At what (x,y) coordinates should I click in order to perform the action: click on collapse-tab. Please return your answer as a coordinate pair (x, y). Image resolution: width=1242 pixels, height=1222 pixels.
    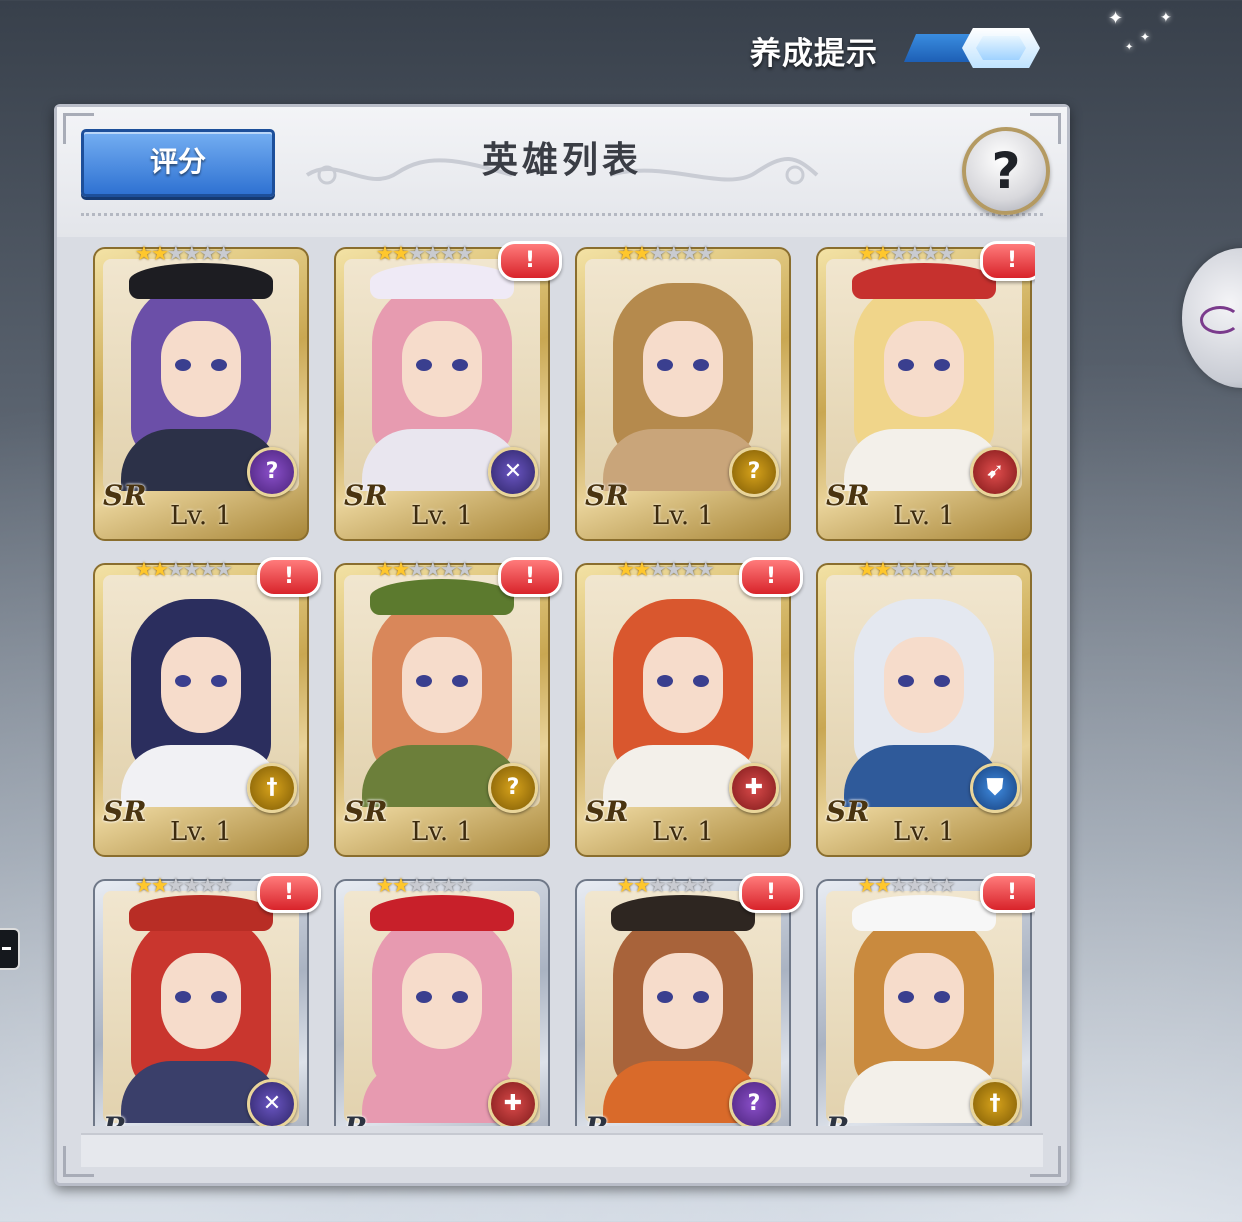
    Looking at the image, I should click on (10, 949).